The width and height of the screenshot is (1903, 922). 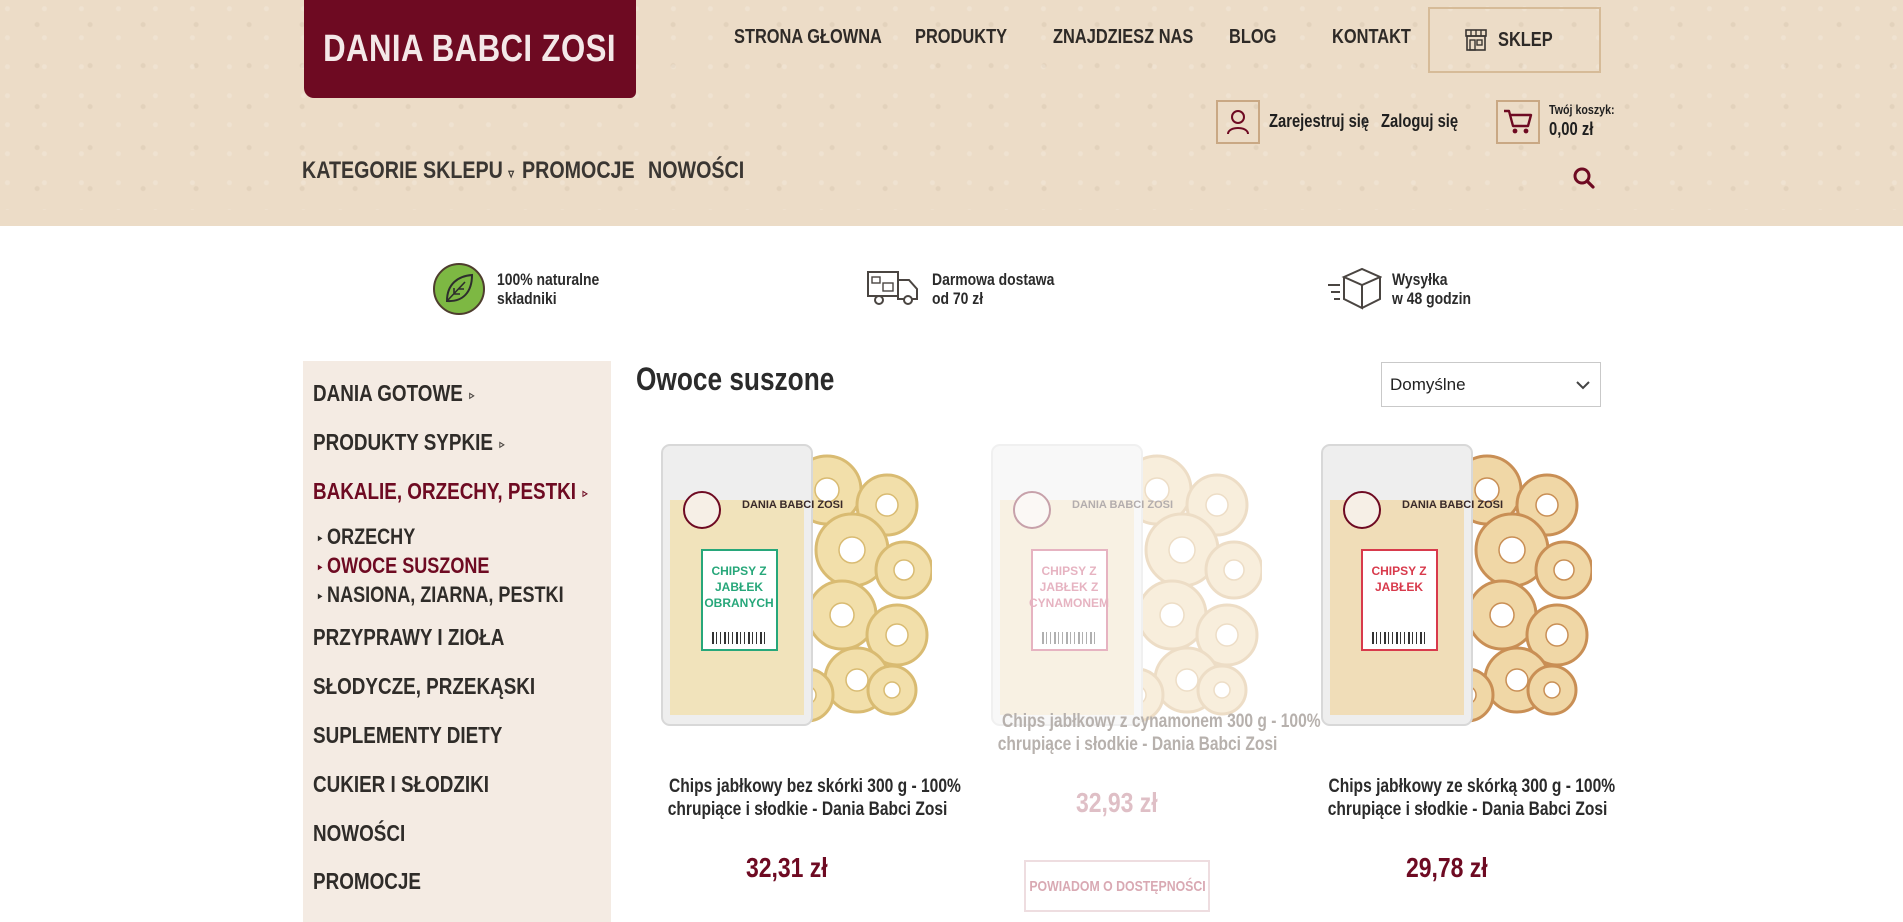 I want to click on store-icon, so click(x=1476, y=40).